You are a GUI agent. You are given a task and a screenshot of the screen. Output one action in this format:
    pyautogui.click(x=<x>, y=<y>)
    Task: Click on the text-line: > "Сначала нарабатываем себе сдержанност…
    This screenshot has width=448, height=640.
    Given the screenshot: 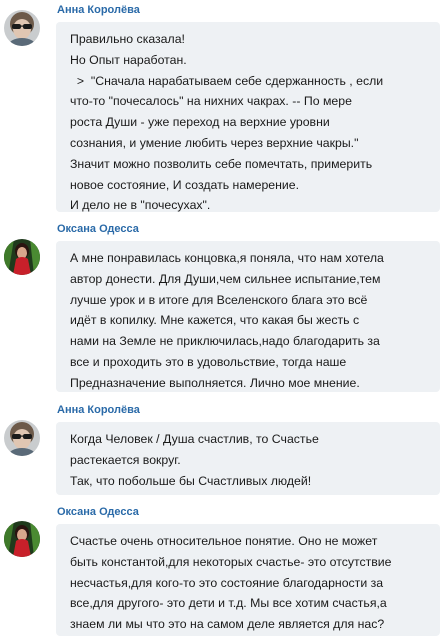 What is the action you would take?
    pyautogui.click(x=227, y=80)
    